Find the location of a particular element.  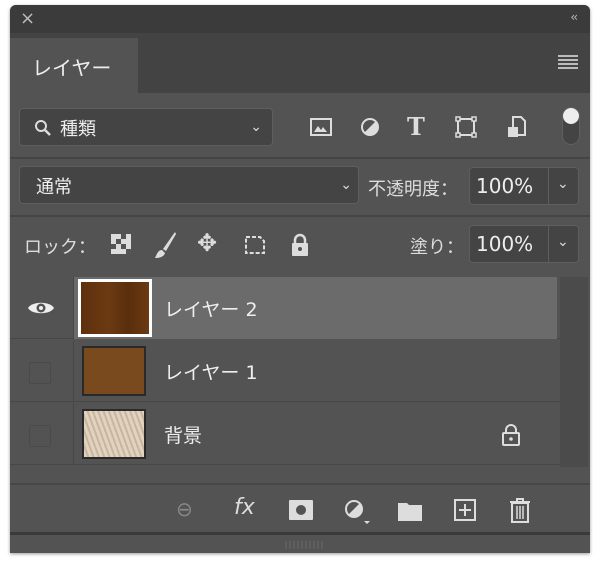

close-icon: × is located at coordinates (27, 18).